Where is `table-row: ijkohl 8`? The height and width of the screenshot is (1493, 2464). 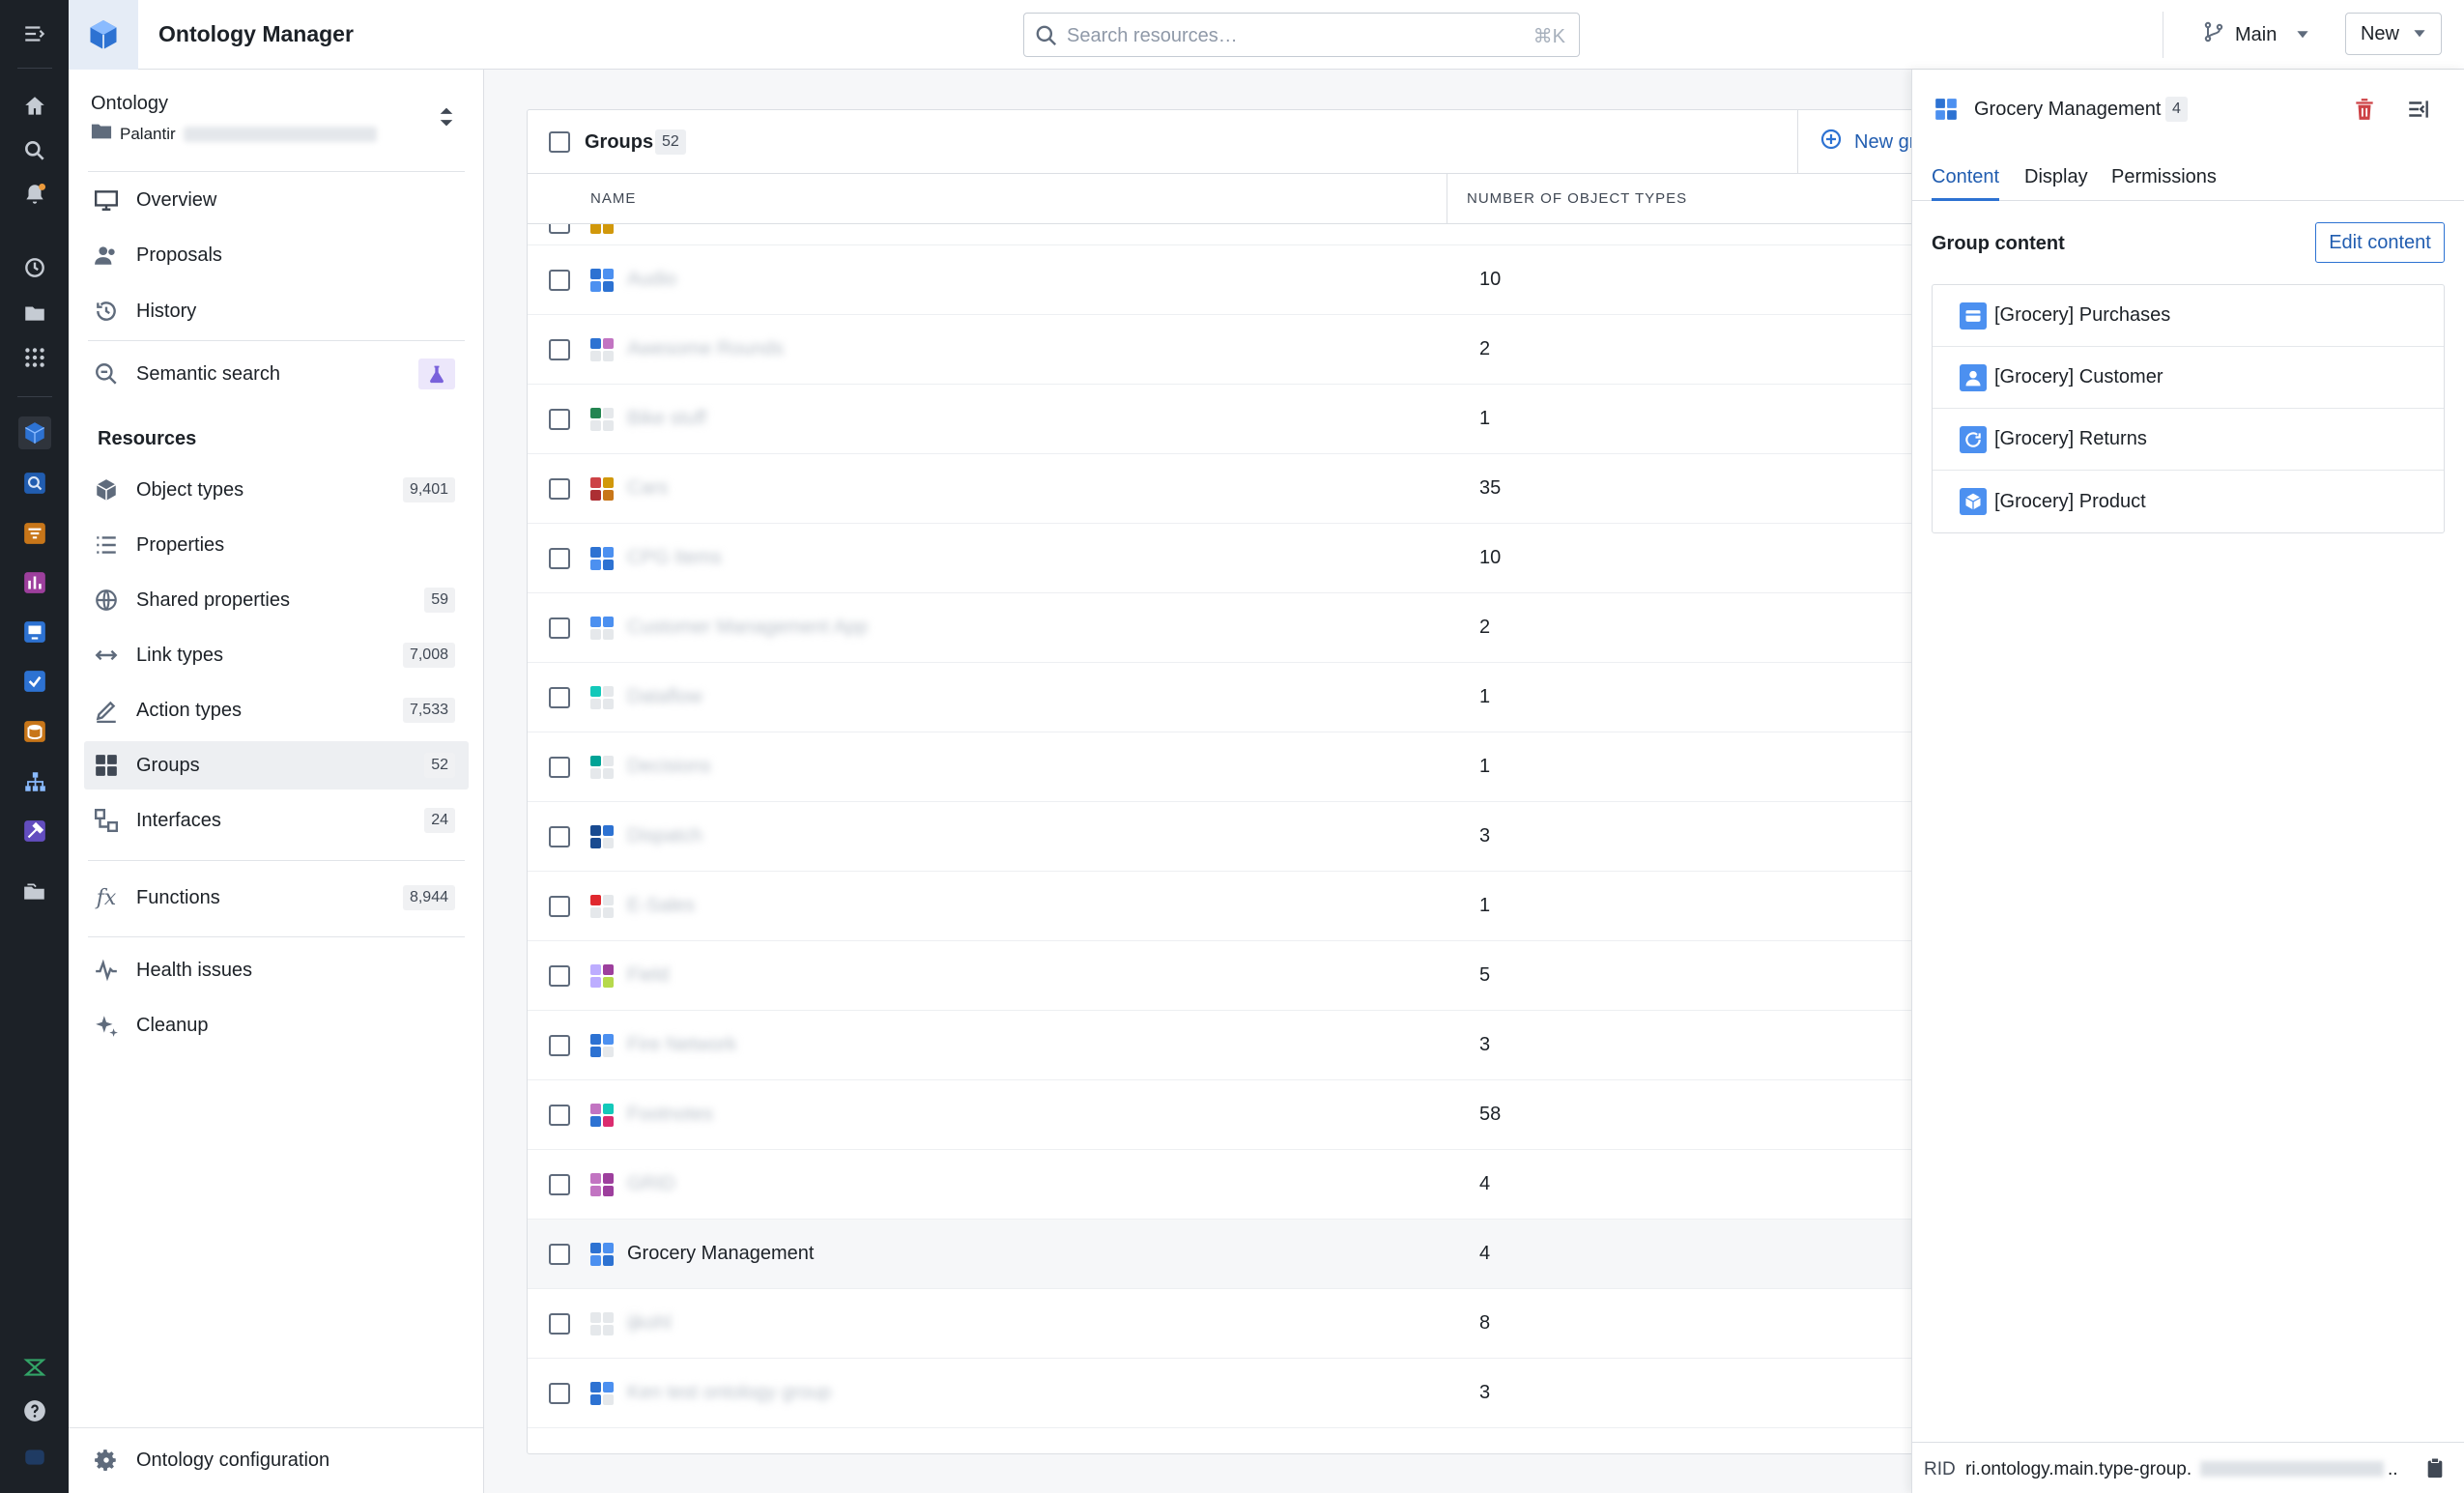 table-row: ijkohl 8 is located at coordinates (1222, 1324).